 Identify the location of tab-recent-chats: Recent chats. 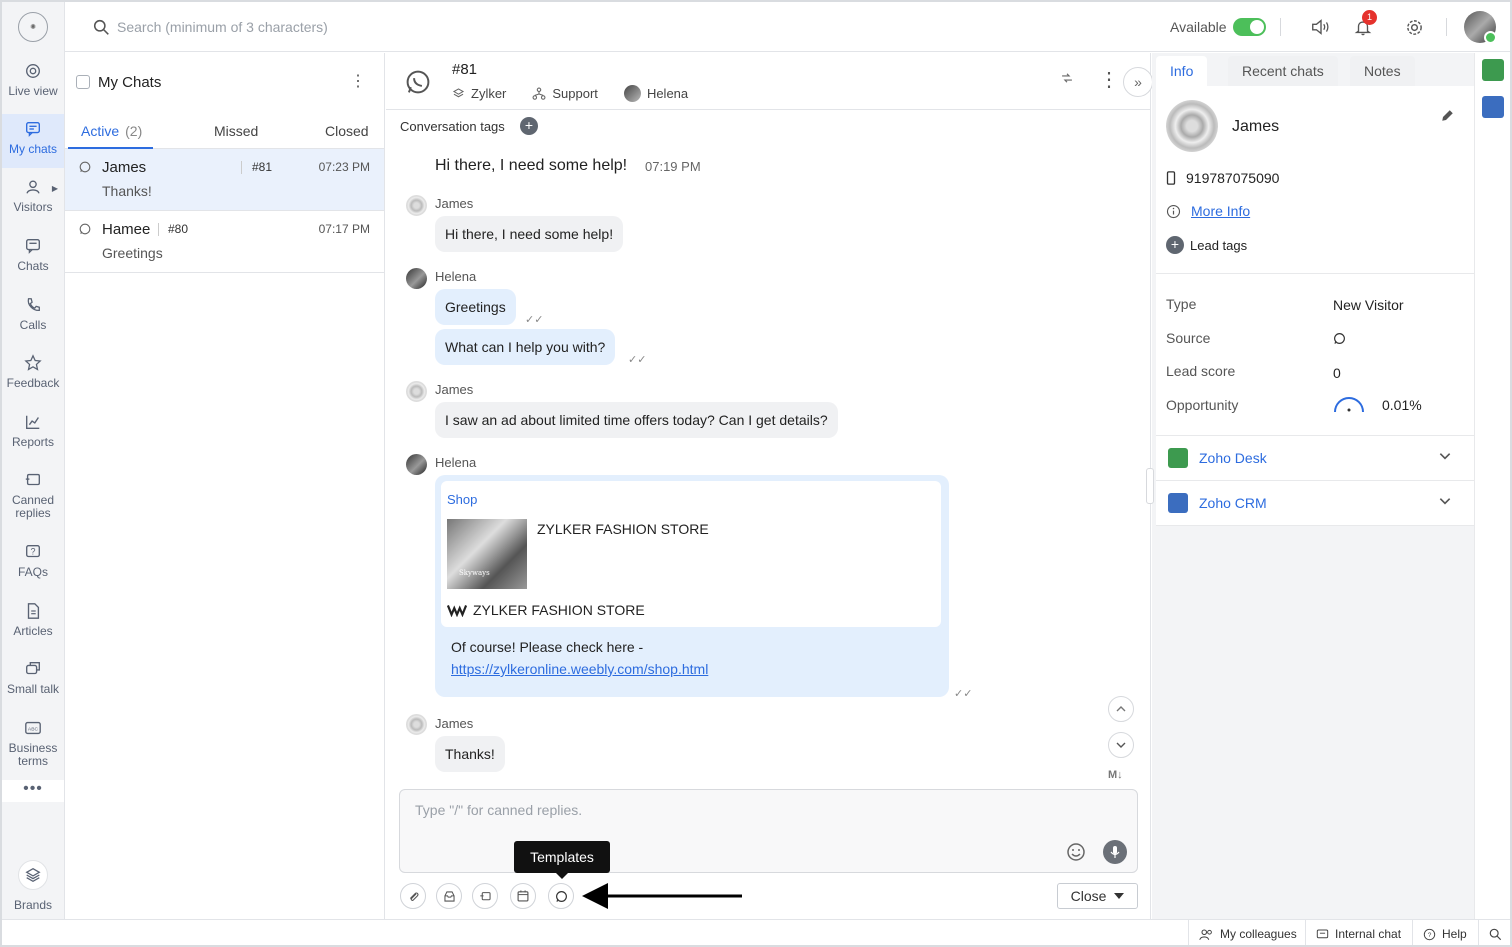
(1283, 71).